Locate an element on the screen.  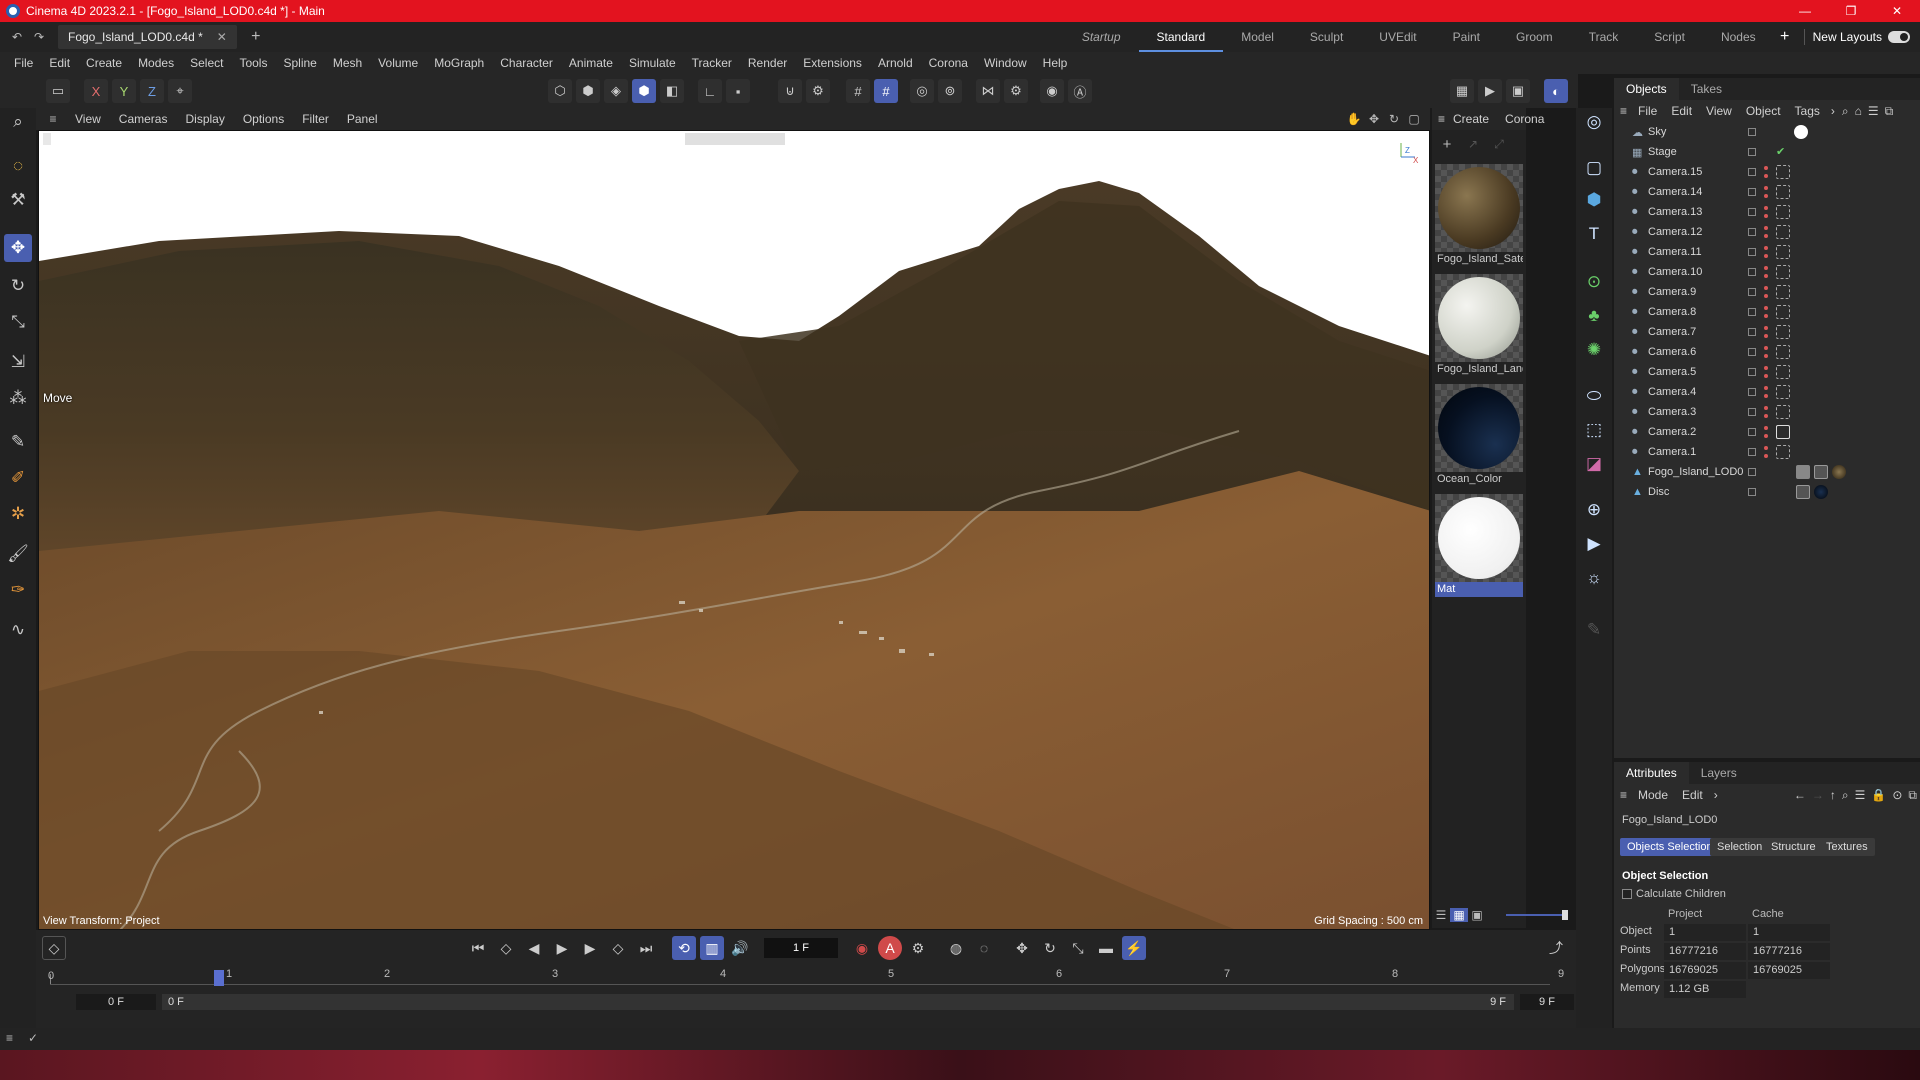
texture-tag-icon is located at coordinates (1839, 472).